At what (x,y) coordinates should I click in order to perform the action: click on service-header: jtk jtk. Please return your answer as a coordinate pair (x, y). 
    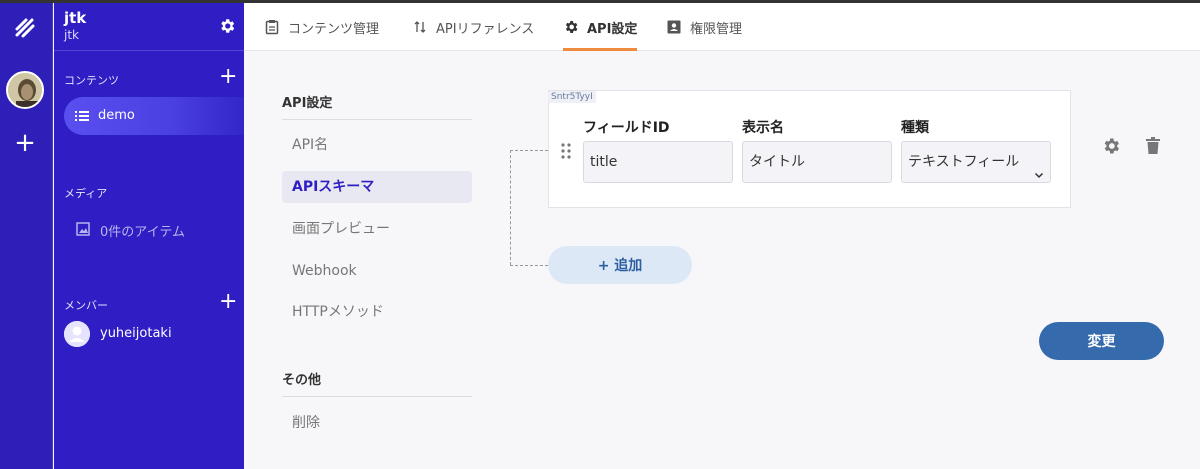
    Looking at the image, I should click on (149, 27).